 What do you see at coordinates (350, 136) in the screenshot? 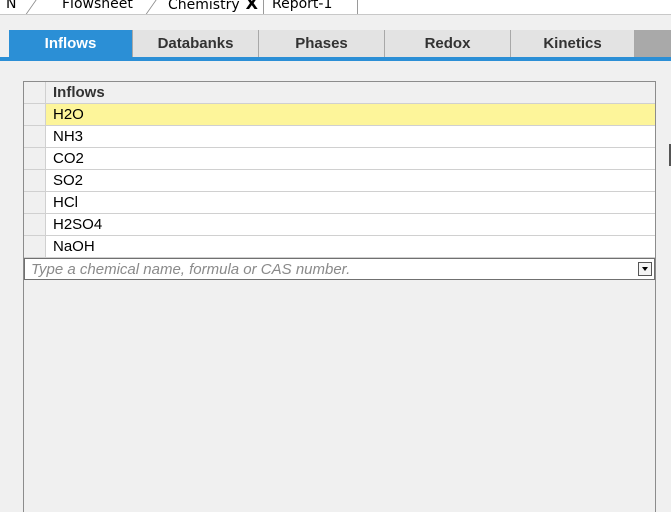
I see `grid-cell-inflow: NH3` at bounding box center [350, 136].